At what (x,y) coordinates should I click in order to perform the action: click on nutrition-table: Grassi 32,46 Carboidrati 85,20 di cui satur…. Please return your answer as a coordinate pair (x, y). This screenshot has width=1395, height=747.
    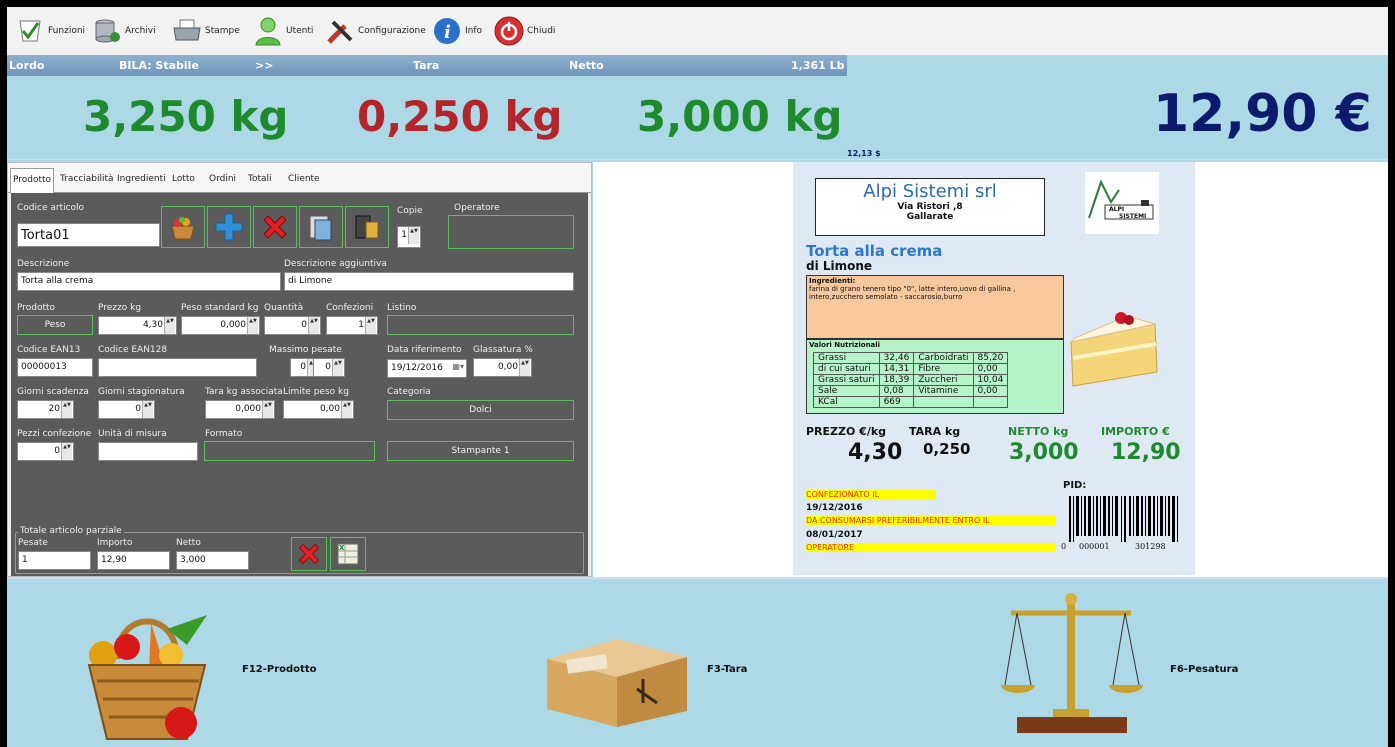
    Looking at the image, I should click on (911, 380).